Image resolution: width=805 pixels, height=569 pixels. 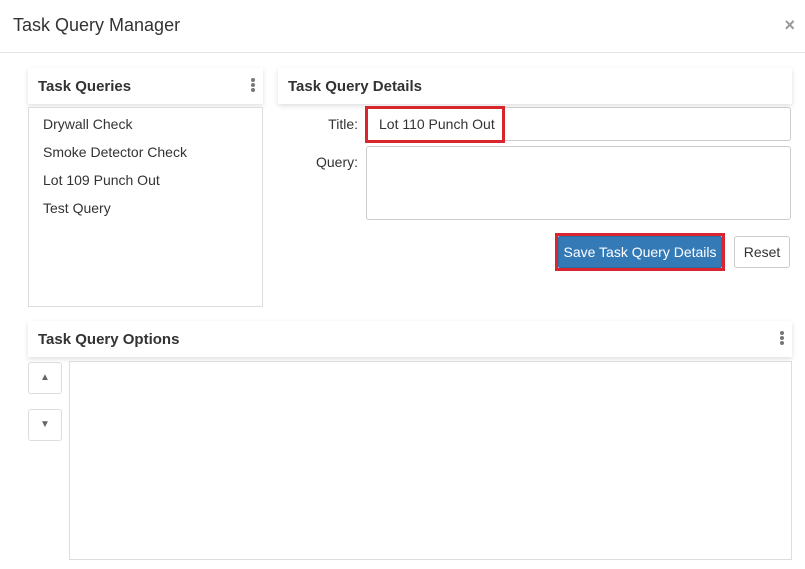 I want to click on move-up-button: ▲, so click(x=45, y=378).